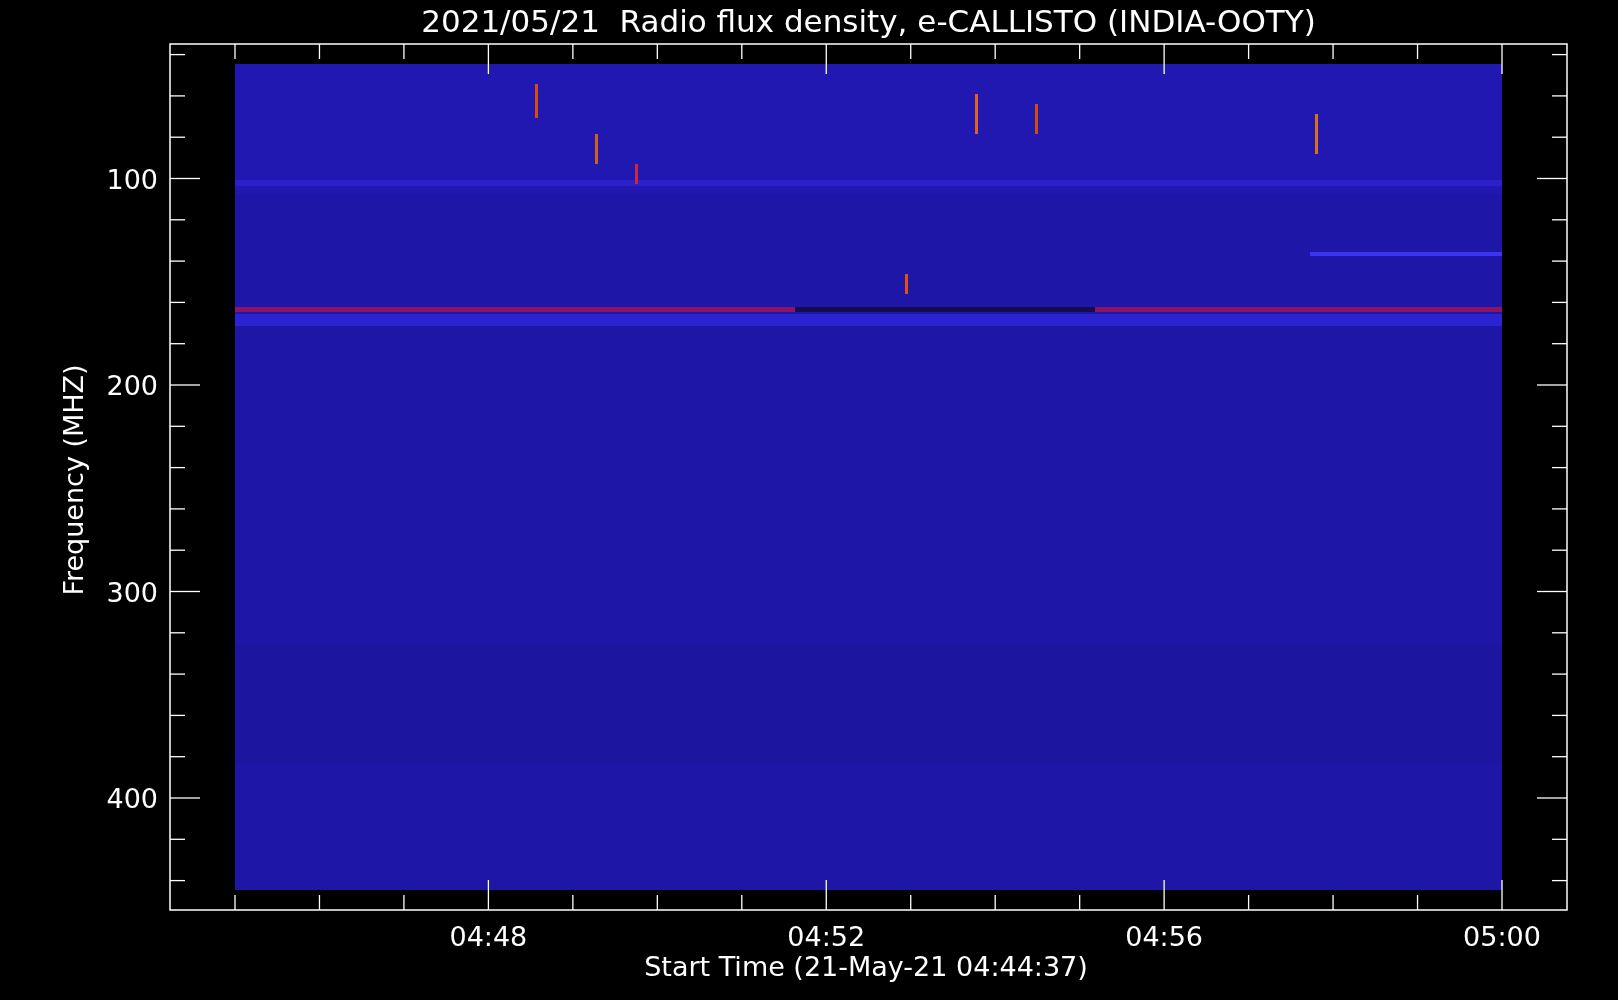  I want to click on y-tick-label: 400, so click(132, 798).